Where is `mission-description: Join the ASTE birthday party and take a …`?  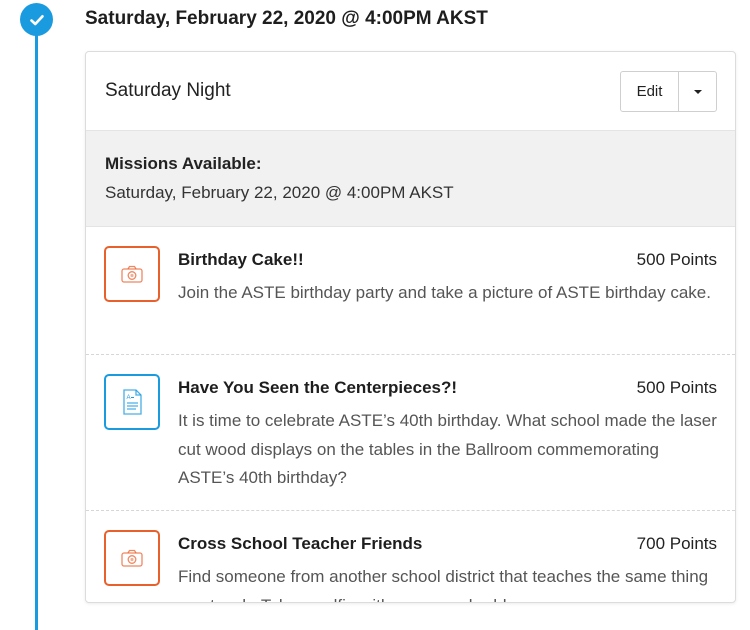
mission-description: Join the ASTE birthday party and take a … is located at coordinates (444, 292).